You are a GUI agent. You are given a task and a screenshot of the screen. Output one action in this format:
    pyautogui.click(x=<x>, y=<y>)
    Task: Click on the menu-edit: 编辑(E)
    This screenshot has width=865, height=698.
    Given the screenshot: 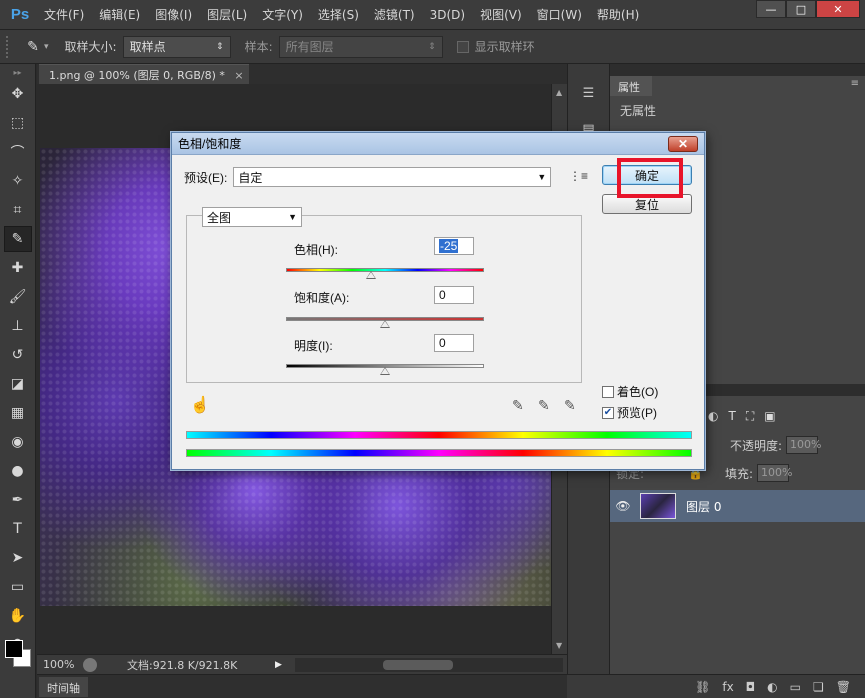 What is the action you would take?
    pyautogui.click(x=119, y=14)
    